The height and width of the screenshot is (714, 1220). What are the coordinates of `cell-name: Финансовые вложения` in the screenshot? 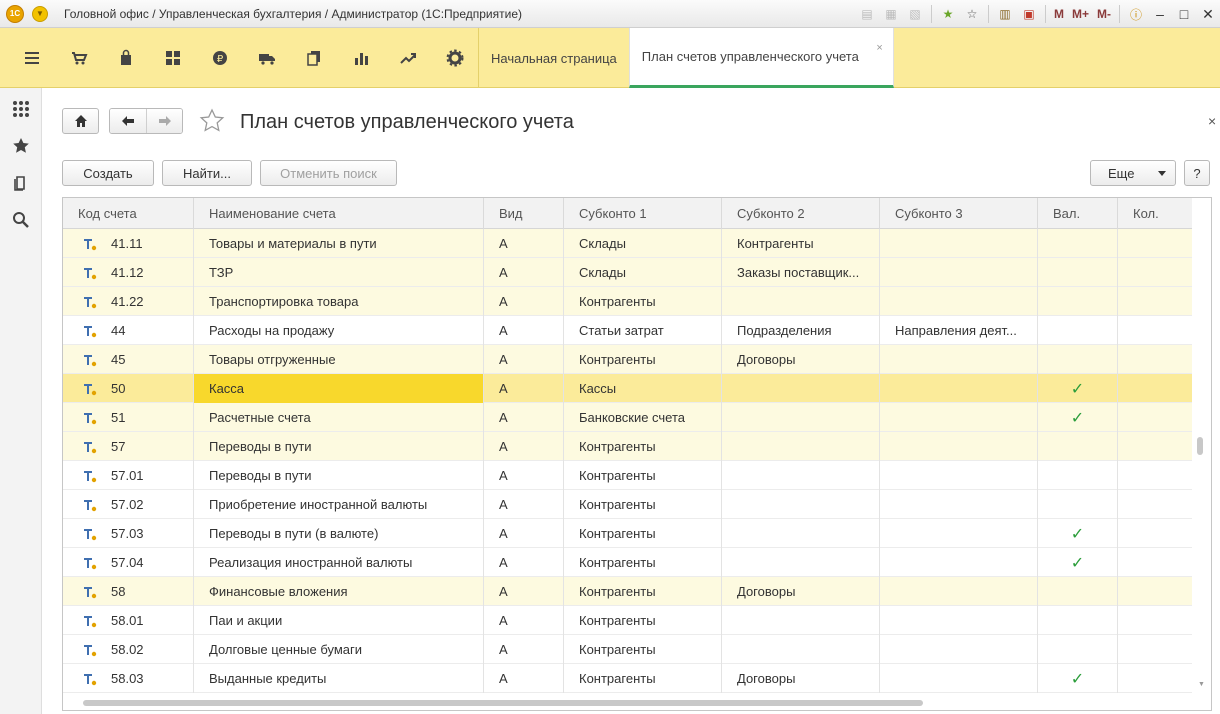 It's located at (339, 591).